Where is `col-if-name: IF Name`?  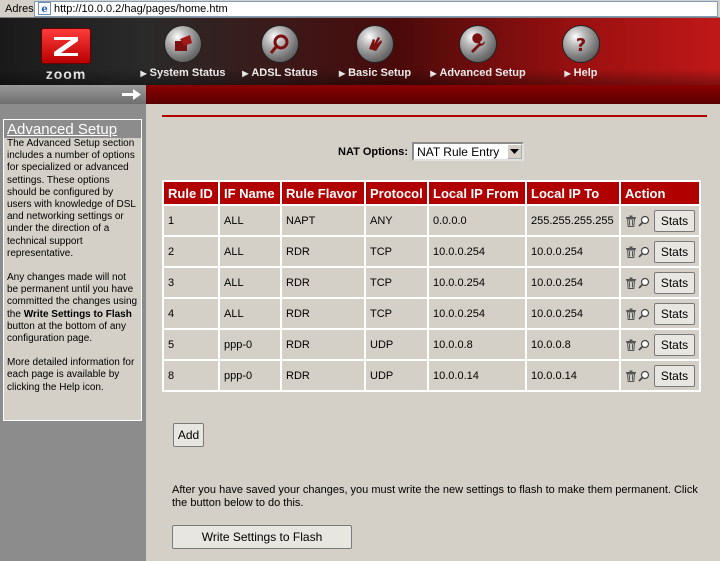 col-if-name: IF Name is located at coordinates (250, 193).